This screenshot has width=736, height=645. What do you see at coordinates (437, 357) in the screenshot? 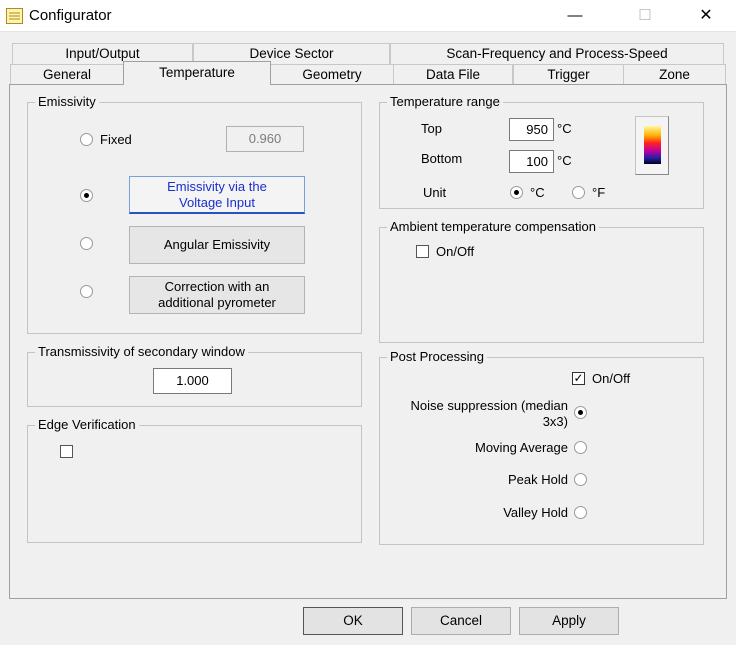
I see `post-processing-title: Post Processing` at bounding box center [437, 357].